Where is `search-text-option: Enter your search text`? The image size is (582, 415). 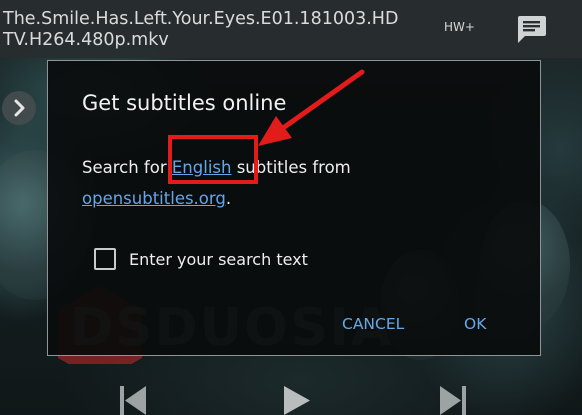
search-text-option: Enter your search text is located at coordinates (201, 259).